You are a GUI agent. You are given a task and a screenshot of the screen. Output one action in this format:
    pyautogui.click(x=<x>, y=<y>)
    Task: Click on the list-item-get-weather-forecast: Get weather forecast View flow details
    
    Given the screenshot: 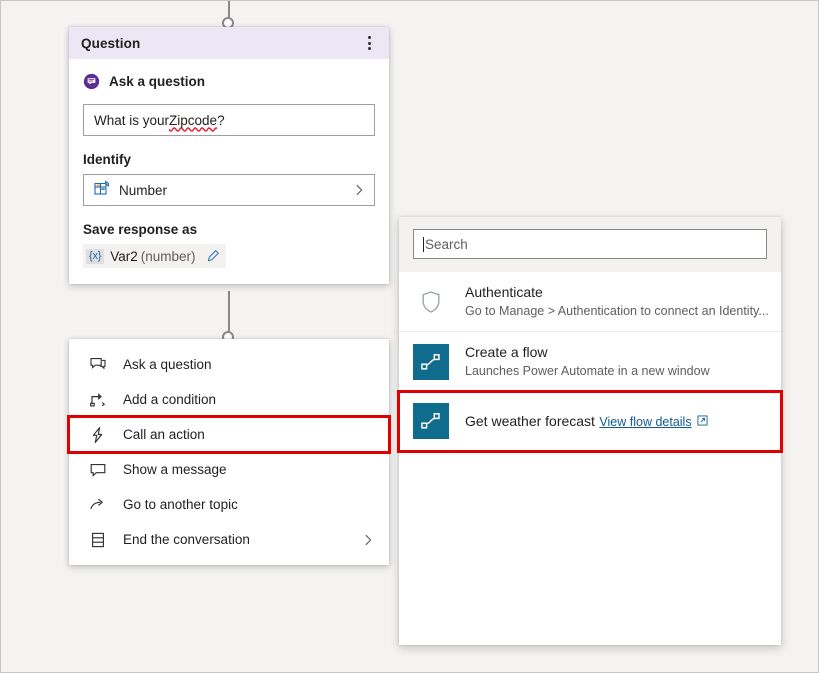 What is the action you would take?
    pyautogui.click(x=590, y=421)
    